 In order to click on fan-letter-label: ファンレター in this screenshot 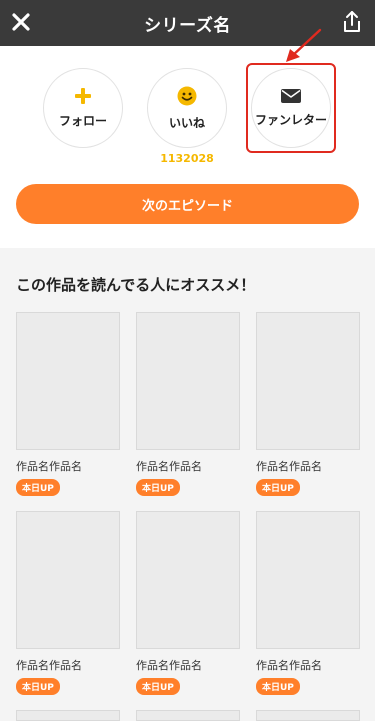, I will do `click(290, 119)`.